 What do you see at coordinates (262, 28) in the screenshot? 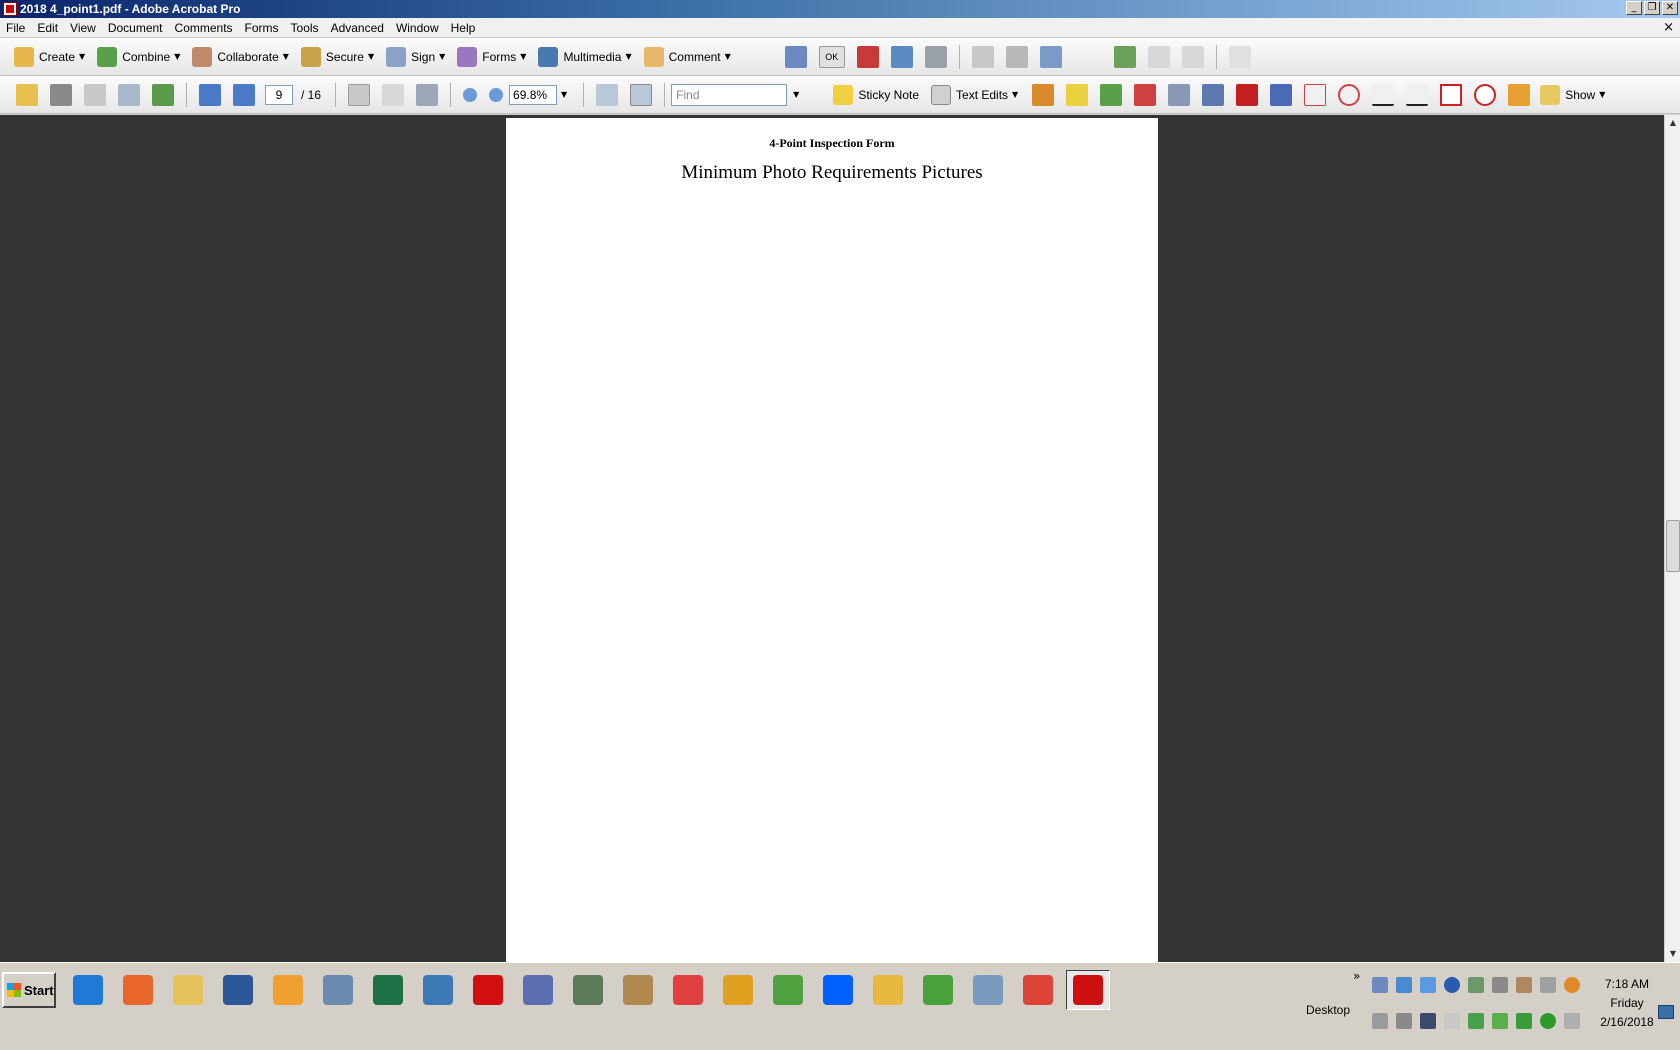
I see `menu-forms: Forms` at bounding box center [262, 28].